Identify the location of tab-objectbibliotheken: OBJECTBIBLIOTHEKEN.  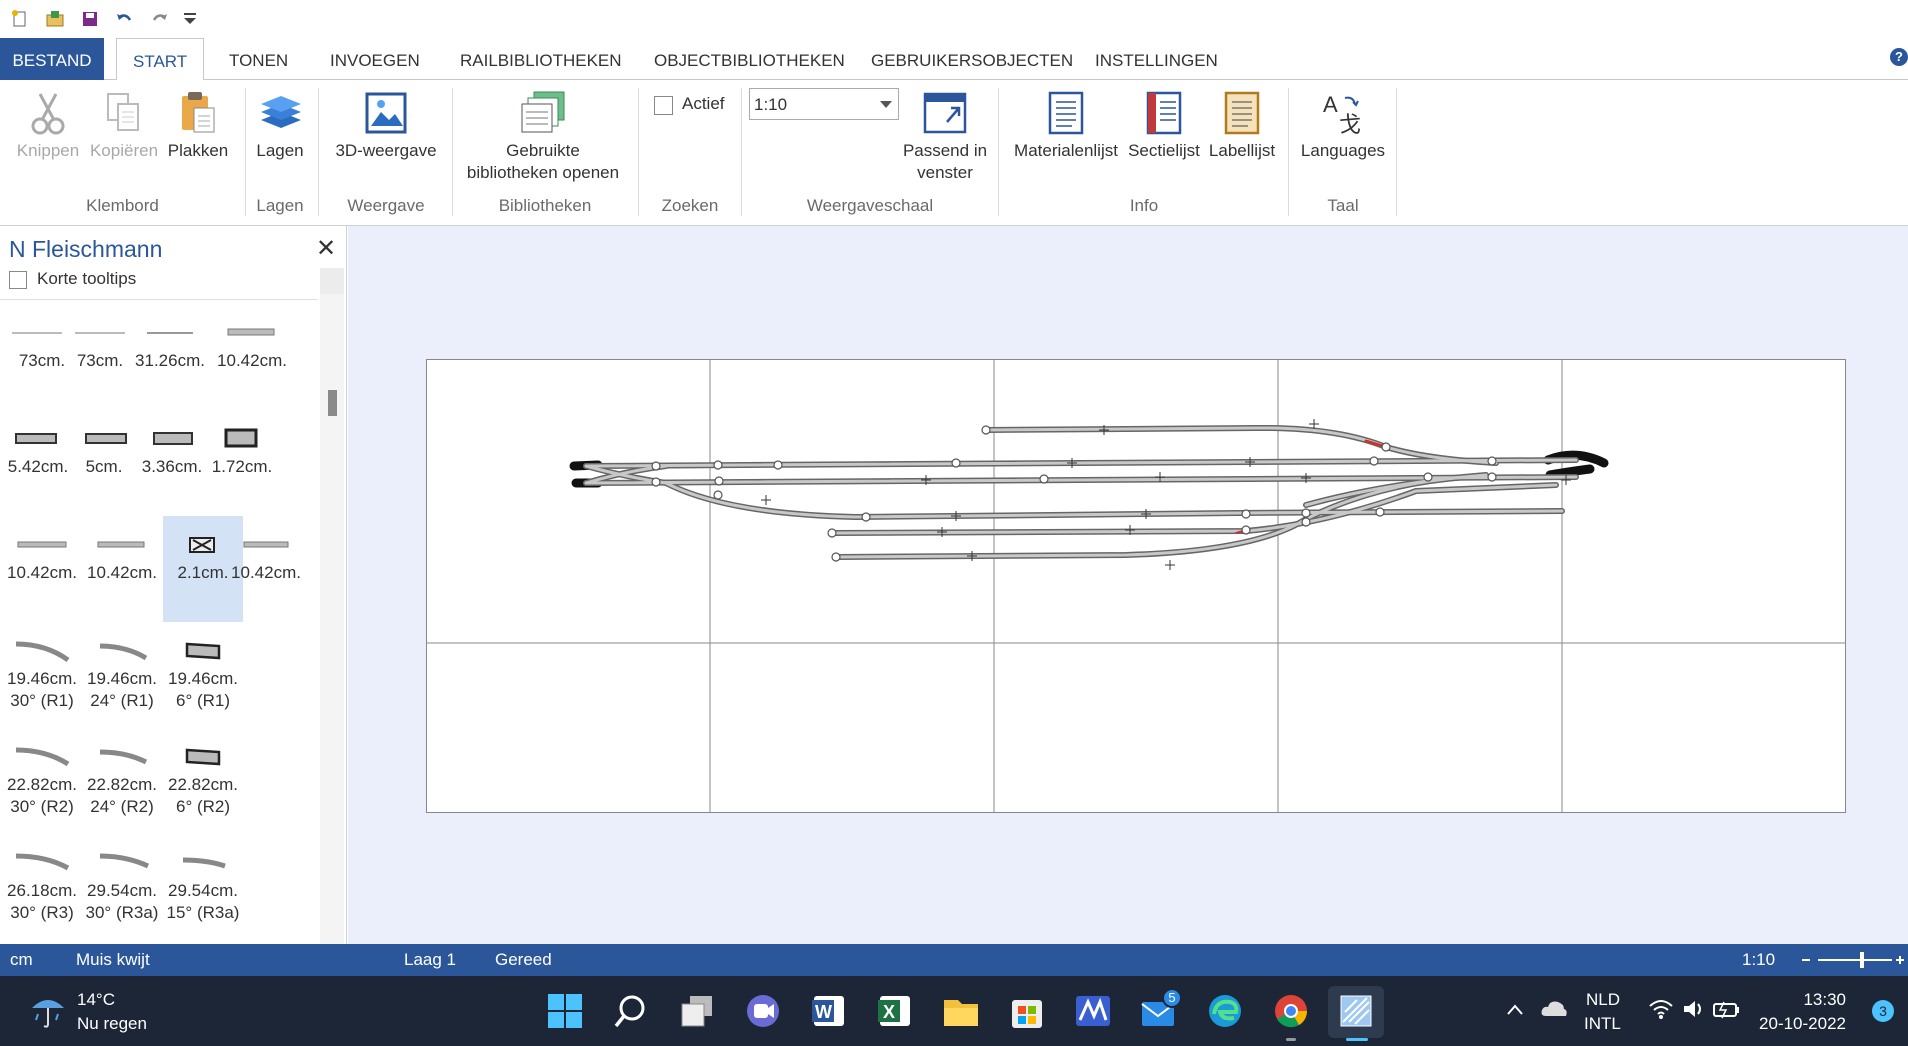
(749, 59).